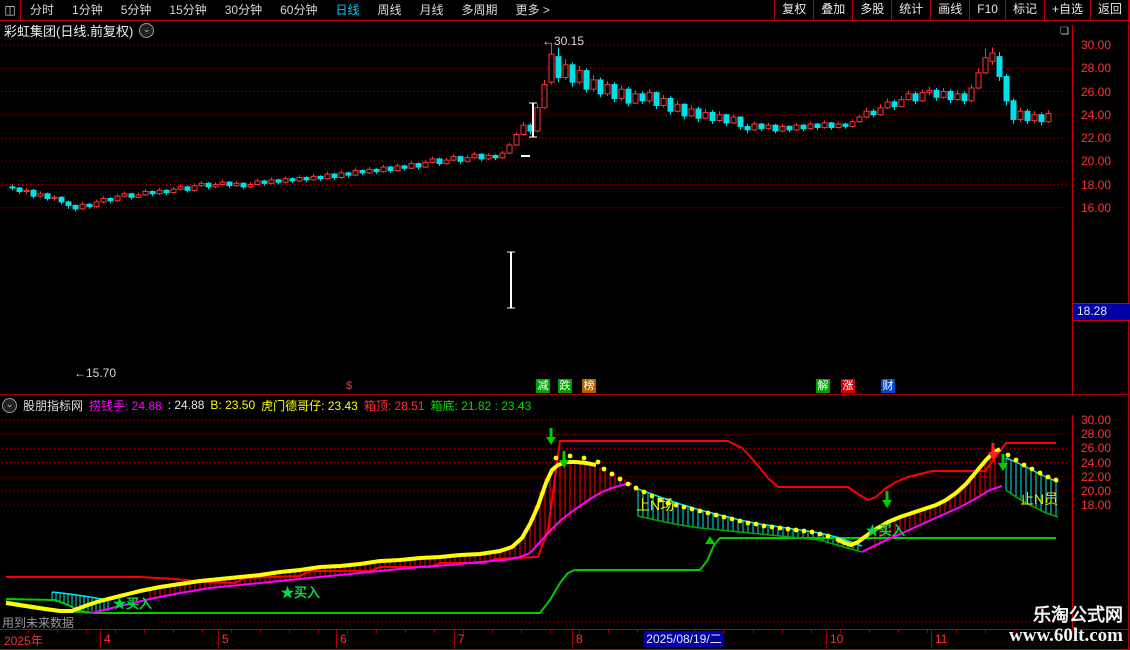 This screenshot has height=650, width=1130. Describe the element at coordinates (1096, 91) in the screenshot. I see `upper-axis-label: 26.00` at that location.